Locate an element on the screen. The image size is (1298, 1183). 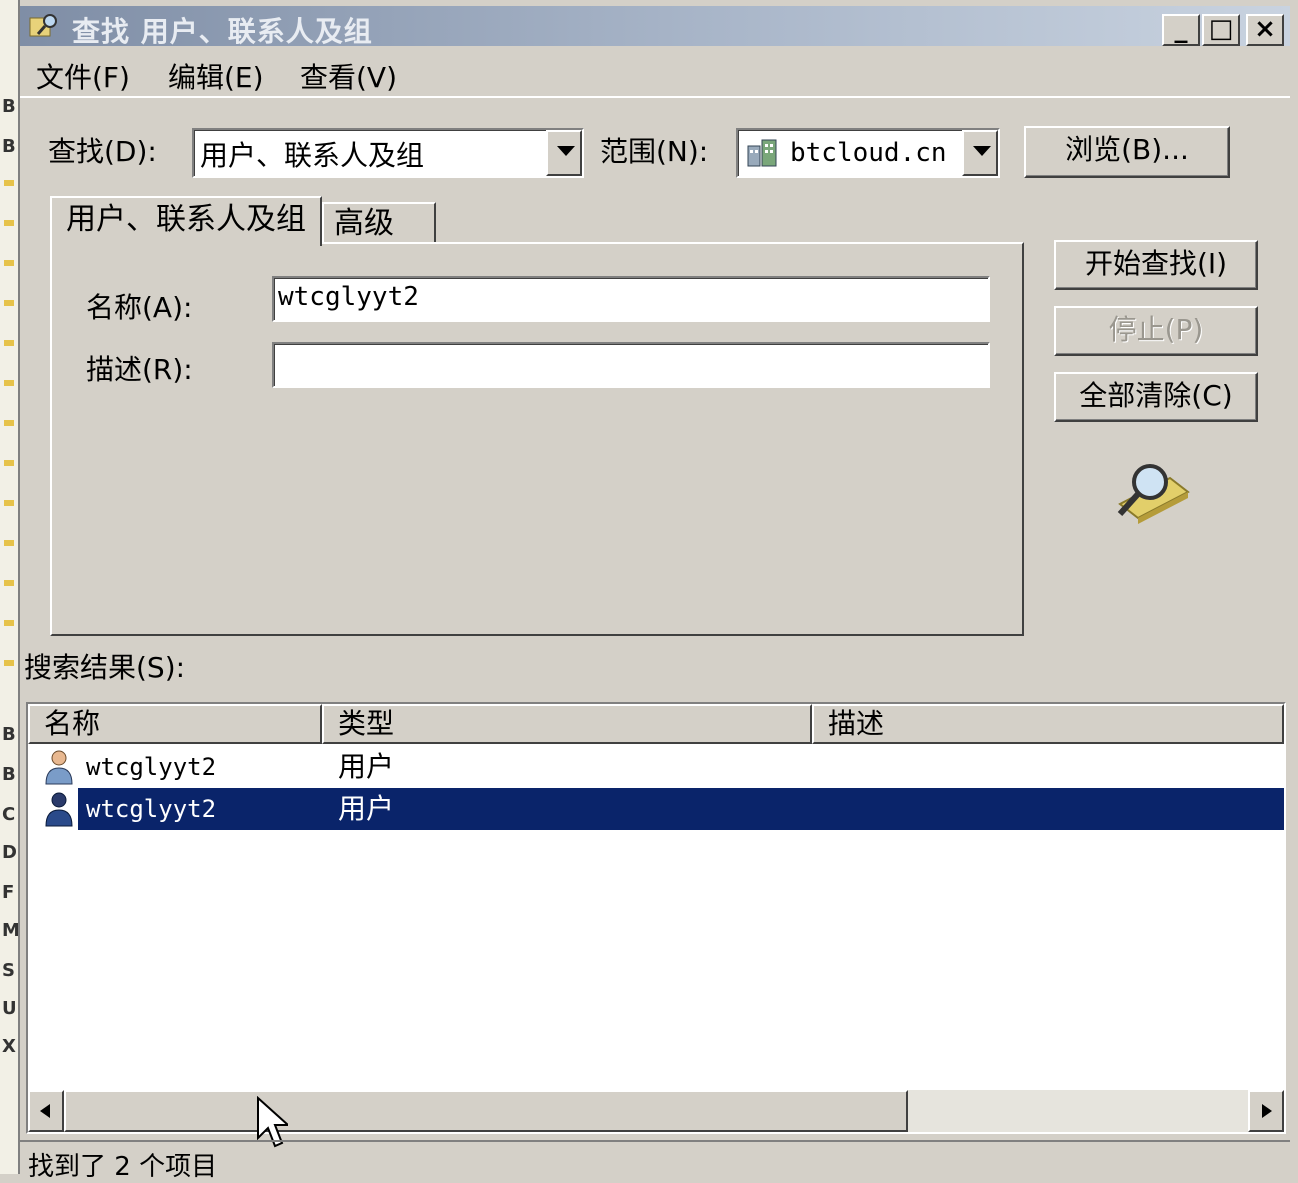
strip-letter: S is located at coordinates (8, 970).